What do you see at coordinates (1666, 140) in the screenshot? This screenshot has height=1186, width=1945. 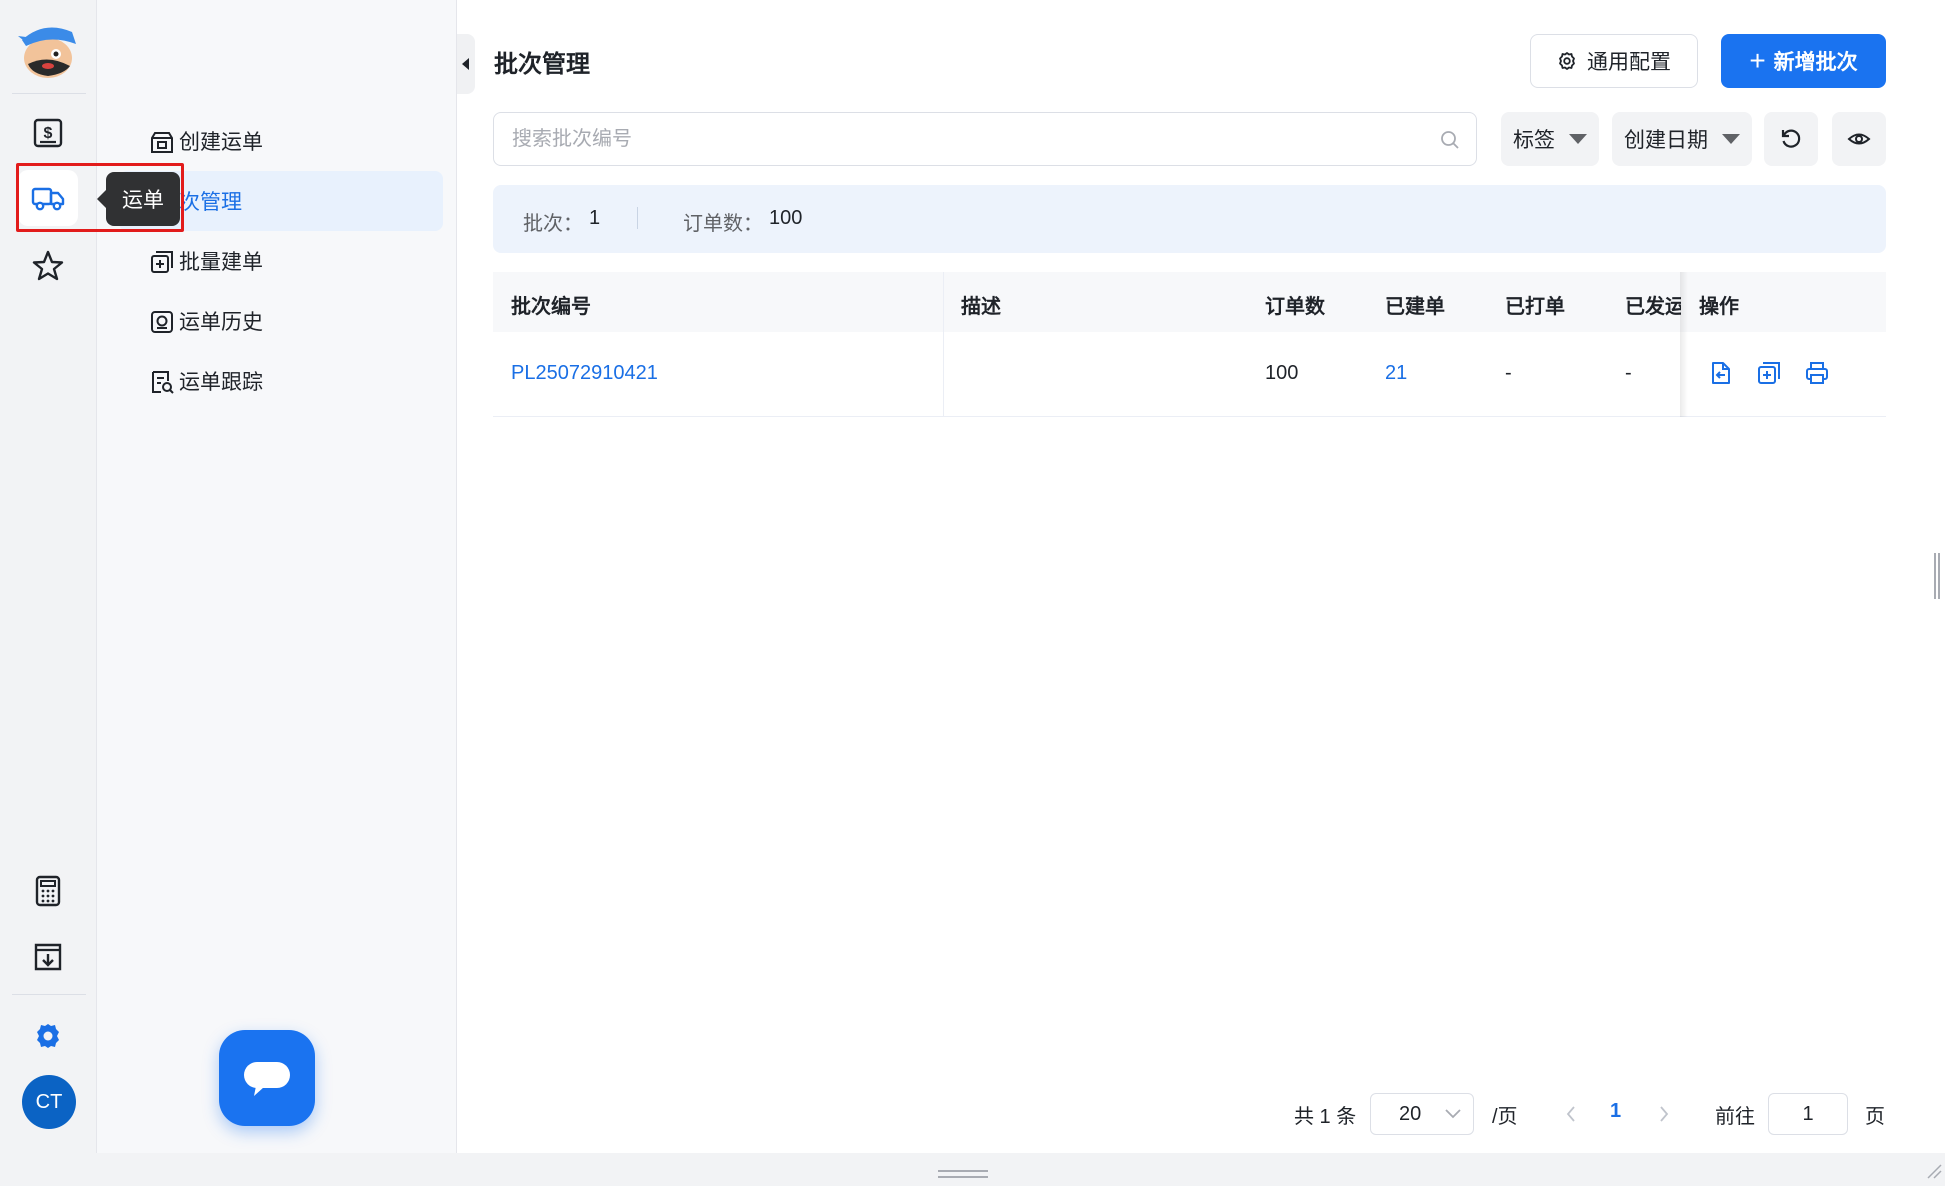 I see `created-date-filter-label: 创建日期` at bounding box center [1666, 140].